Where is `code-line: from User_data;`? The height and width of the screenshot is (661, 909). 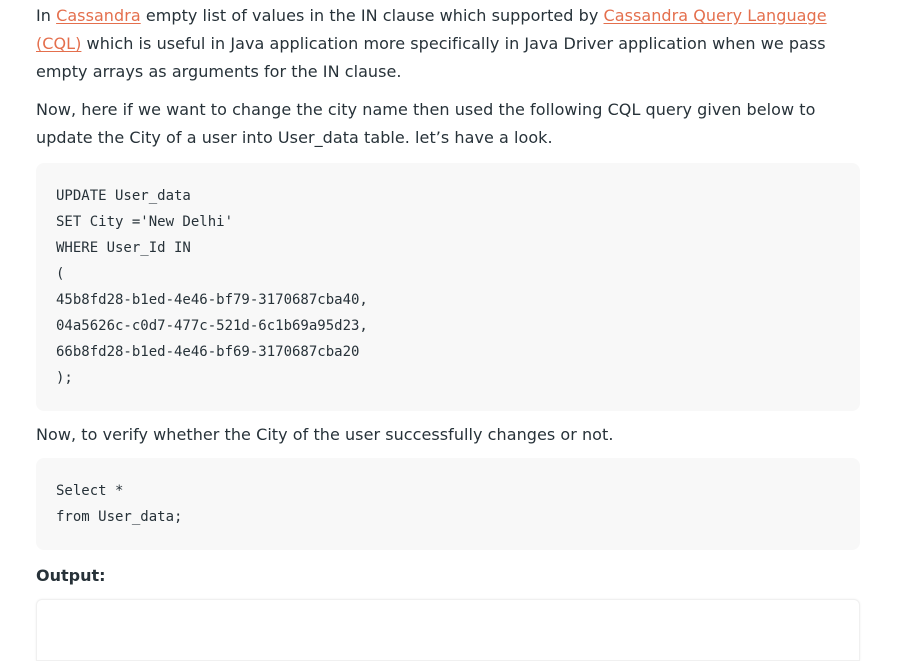
code-line: from User_data; is located at coordinates (119, 517).